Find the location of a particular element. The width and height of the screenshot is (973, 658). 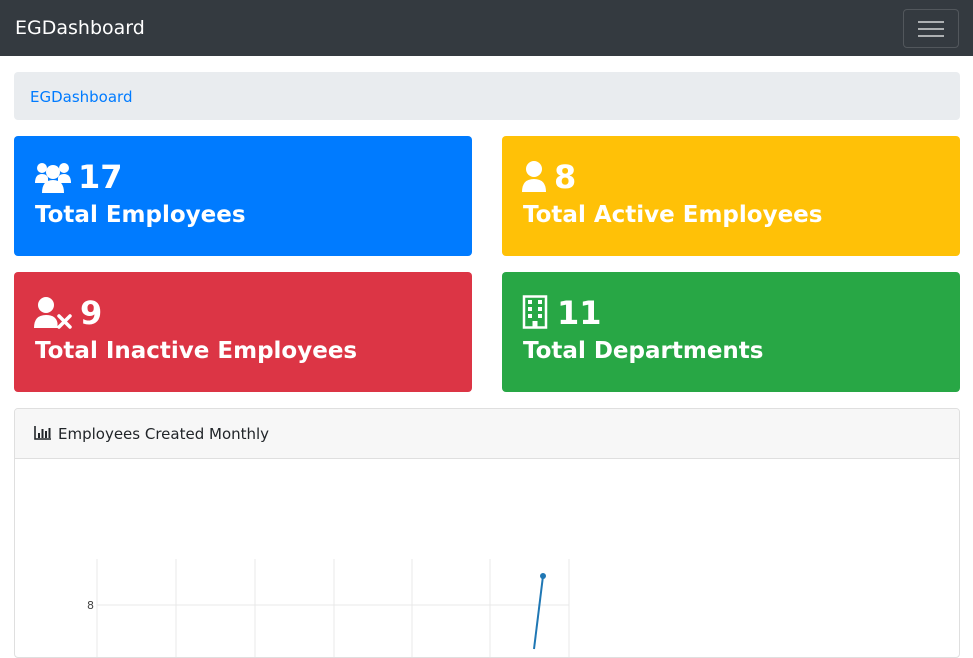

user-times-icon is located at coordinates (53, 313).